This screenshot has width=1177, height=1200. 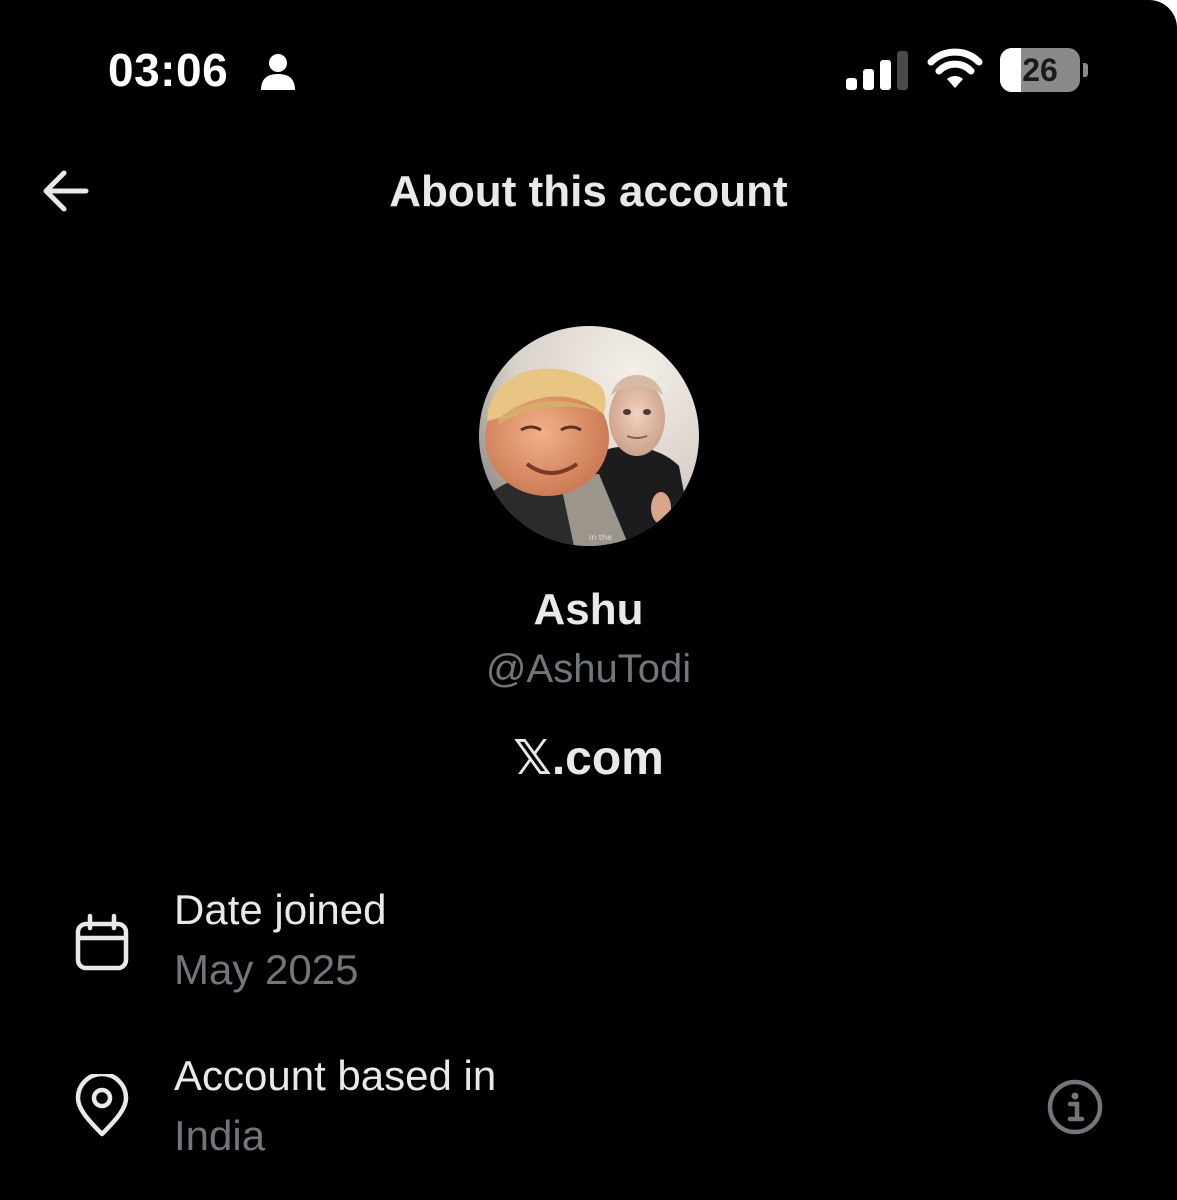 What do you see at coordinates (588, 669) in the screenshot?
I see `username-handle: @AshuTodi` at bounding box center [588, 669].